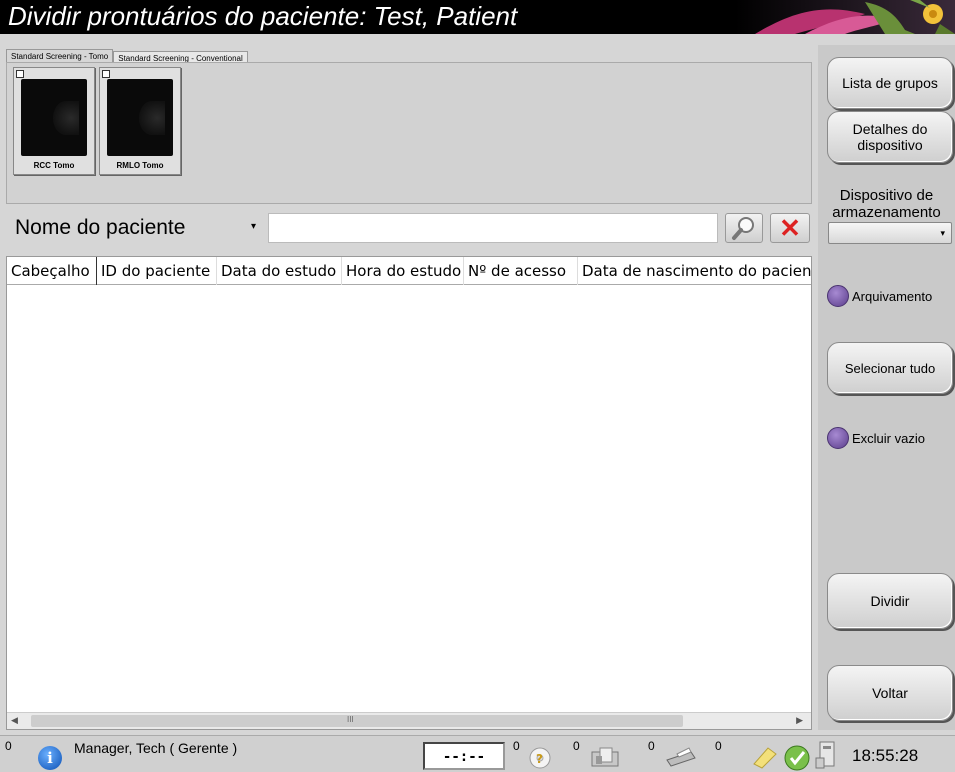  Describe the element at coordinates (845, 17) in the screenshot. I see `flower-banner-image` at that location.